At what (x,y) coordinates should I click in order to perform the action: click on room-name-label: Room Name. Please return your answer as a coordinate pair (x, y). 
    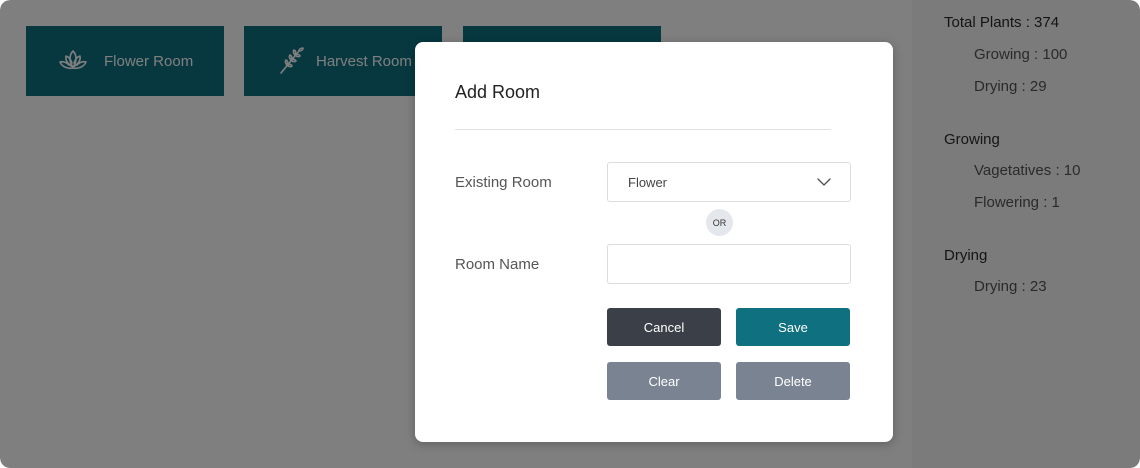
    Looking at the image, I should click on (497, 264).